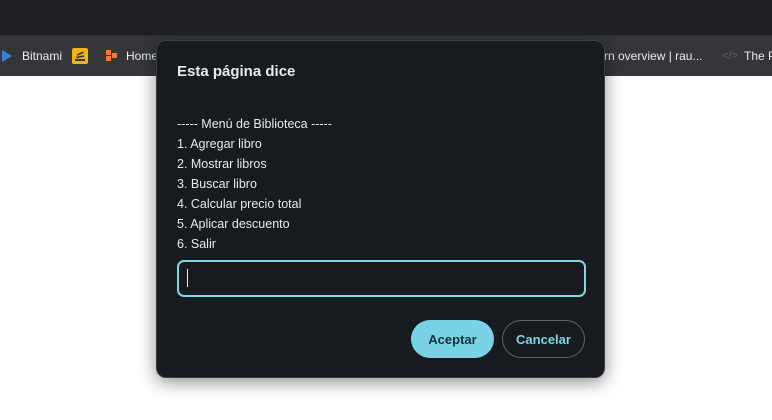 This screenshot has height=420, width=772. Describe the element at coordinates (187, 278) in the screenshot. I see `text-caret` at that location.